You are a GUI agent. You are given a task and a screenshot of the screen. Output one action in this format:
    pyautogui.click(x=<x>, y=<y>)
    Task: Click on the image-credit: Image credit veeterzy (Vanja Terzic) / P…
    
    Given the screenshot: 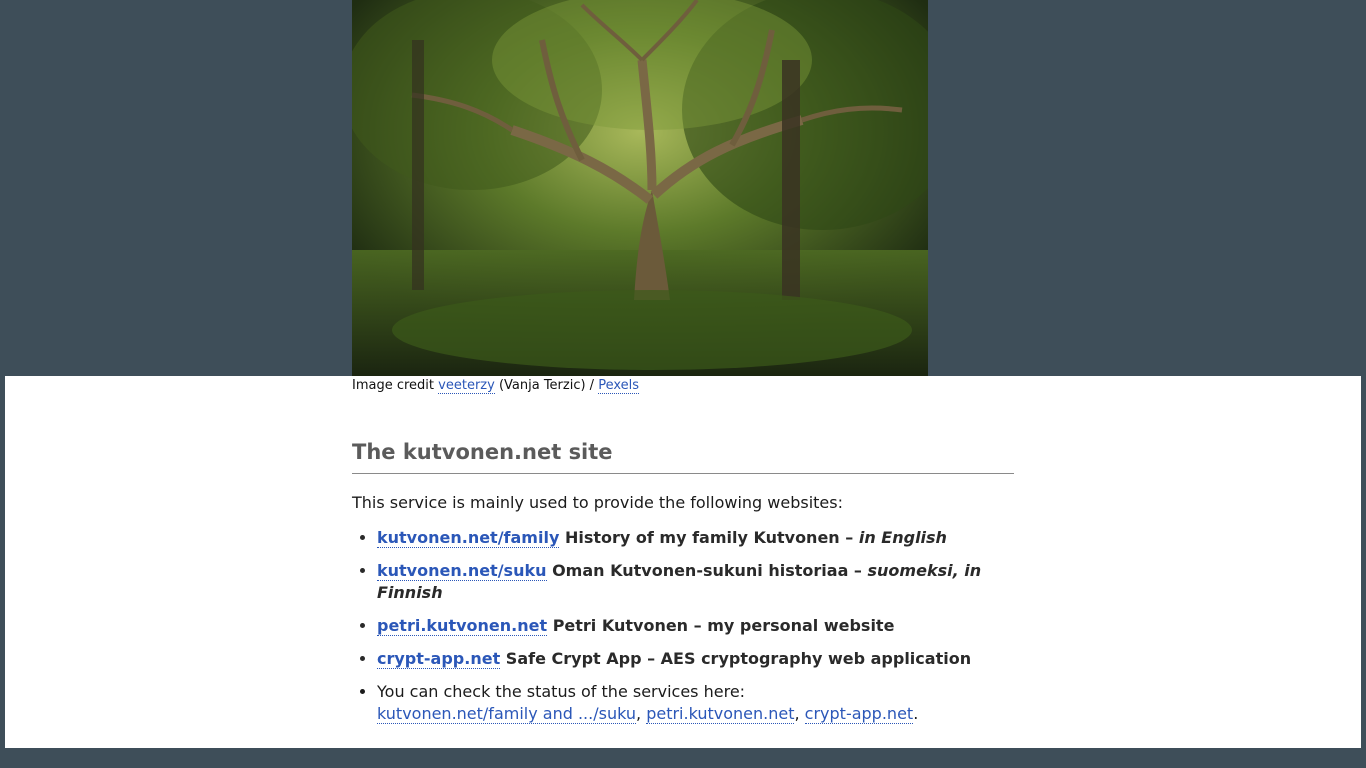 What is the action you would take?
    pyautogui.click(x=683, y=386)
    